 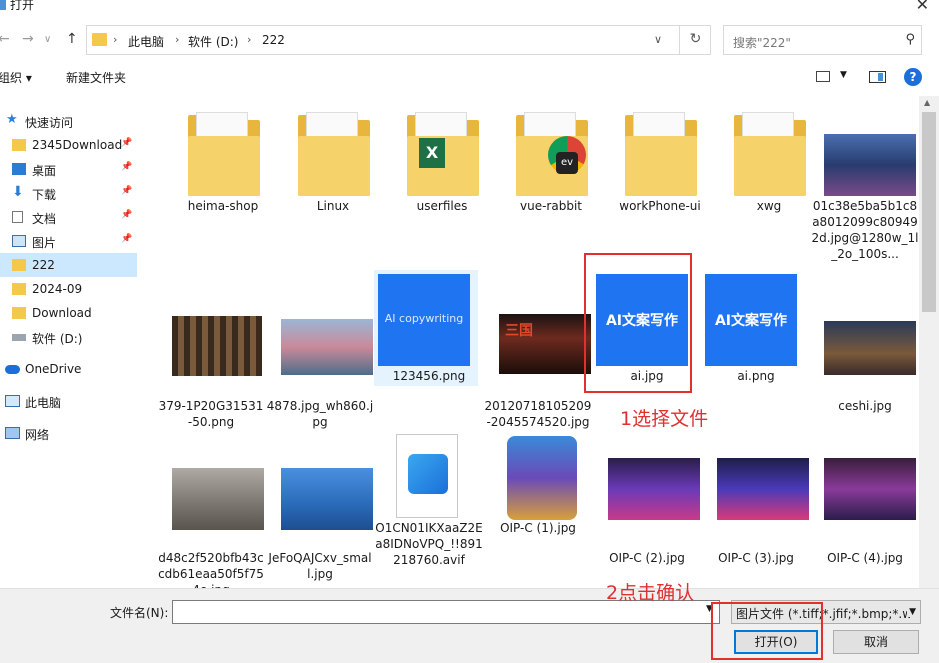 I want to click on sidebar-item-documents: 文档 📌, so click(x=68, y=217).